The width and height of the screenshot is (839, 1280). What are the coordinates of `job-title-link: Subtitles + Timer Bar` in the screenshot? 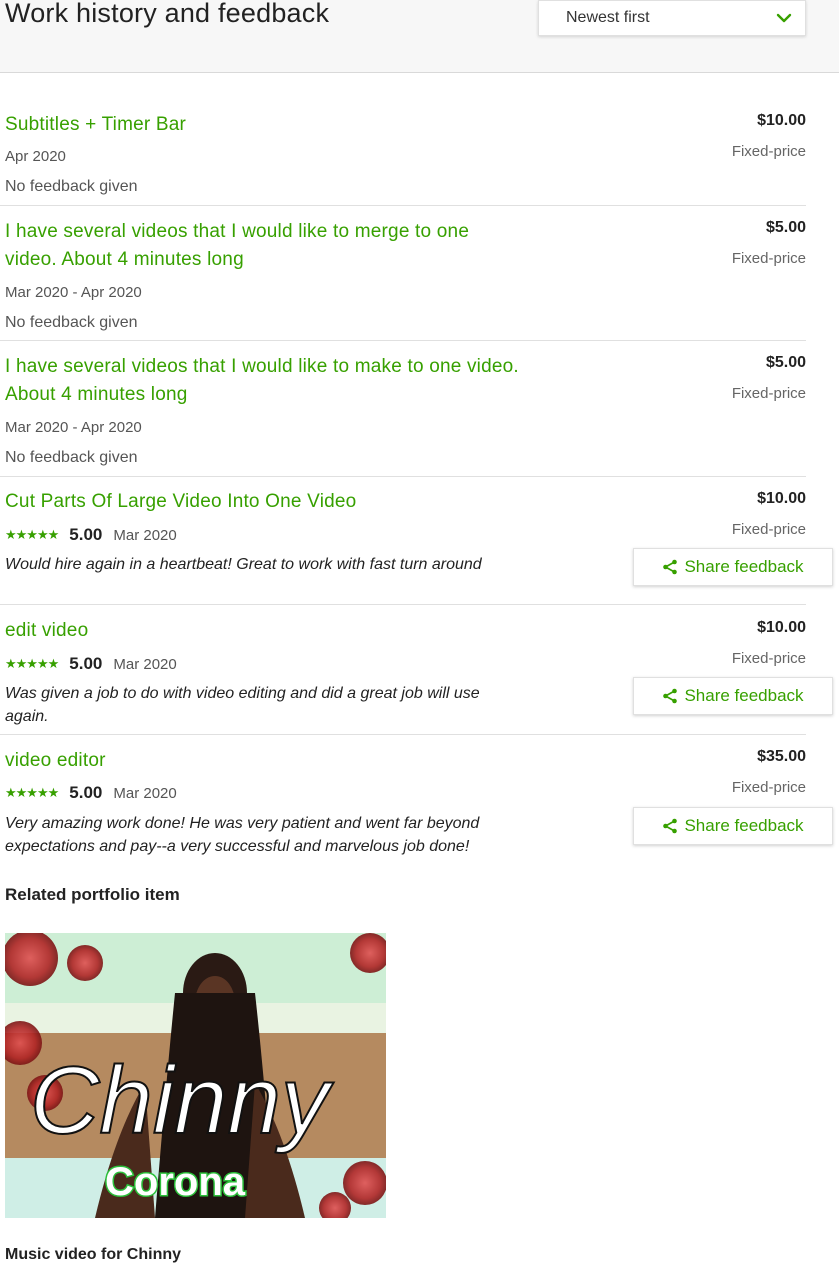 It's located at (305, 125).